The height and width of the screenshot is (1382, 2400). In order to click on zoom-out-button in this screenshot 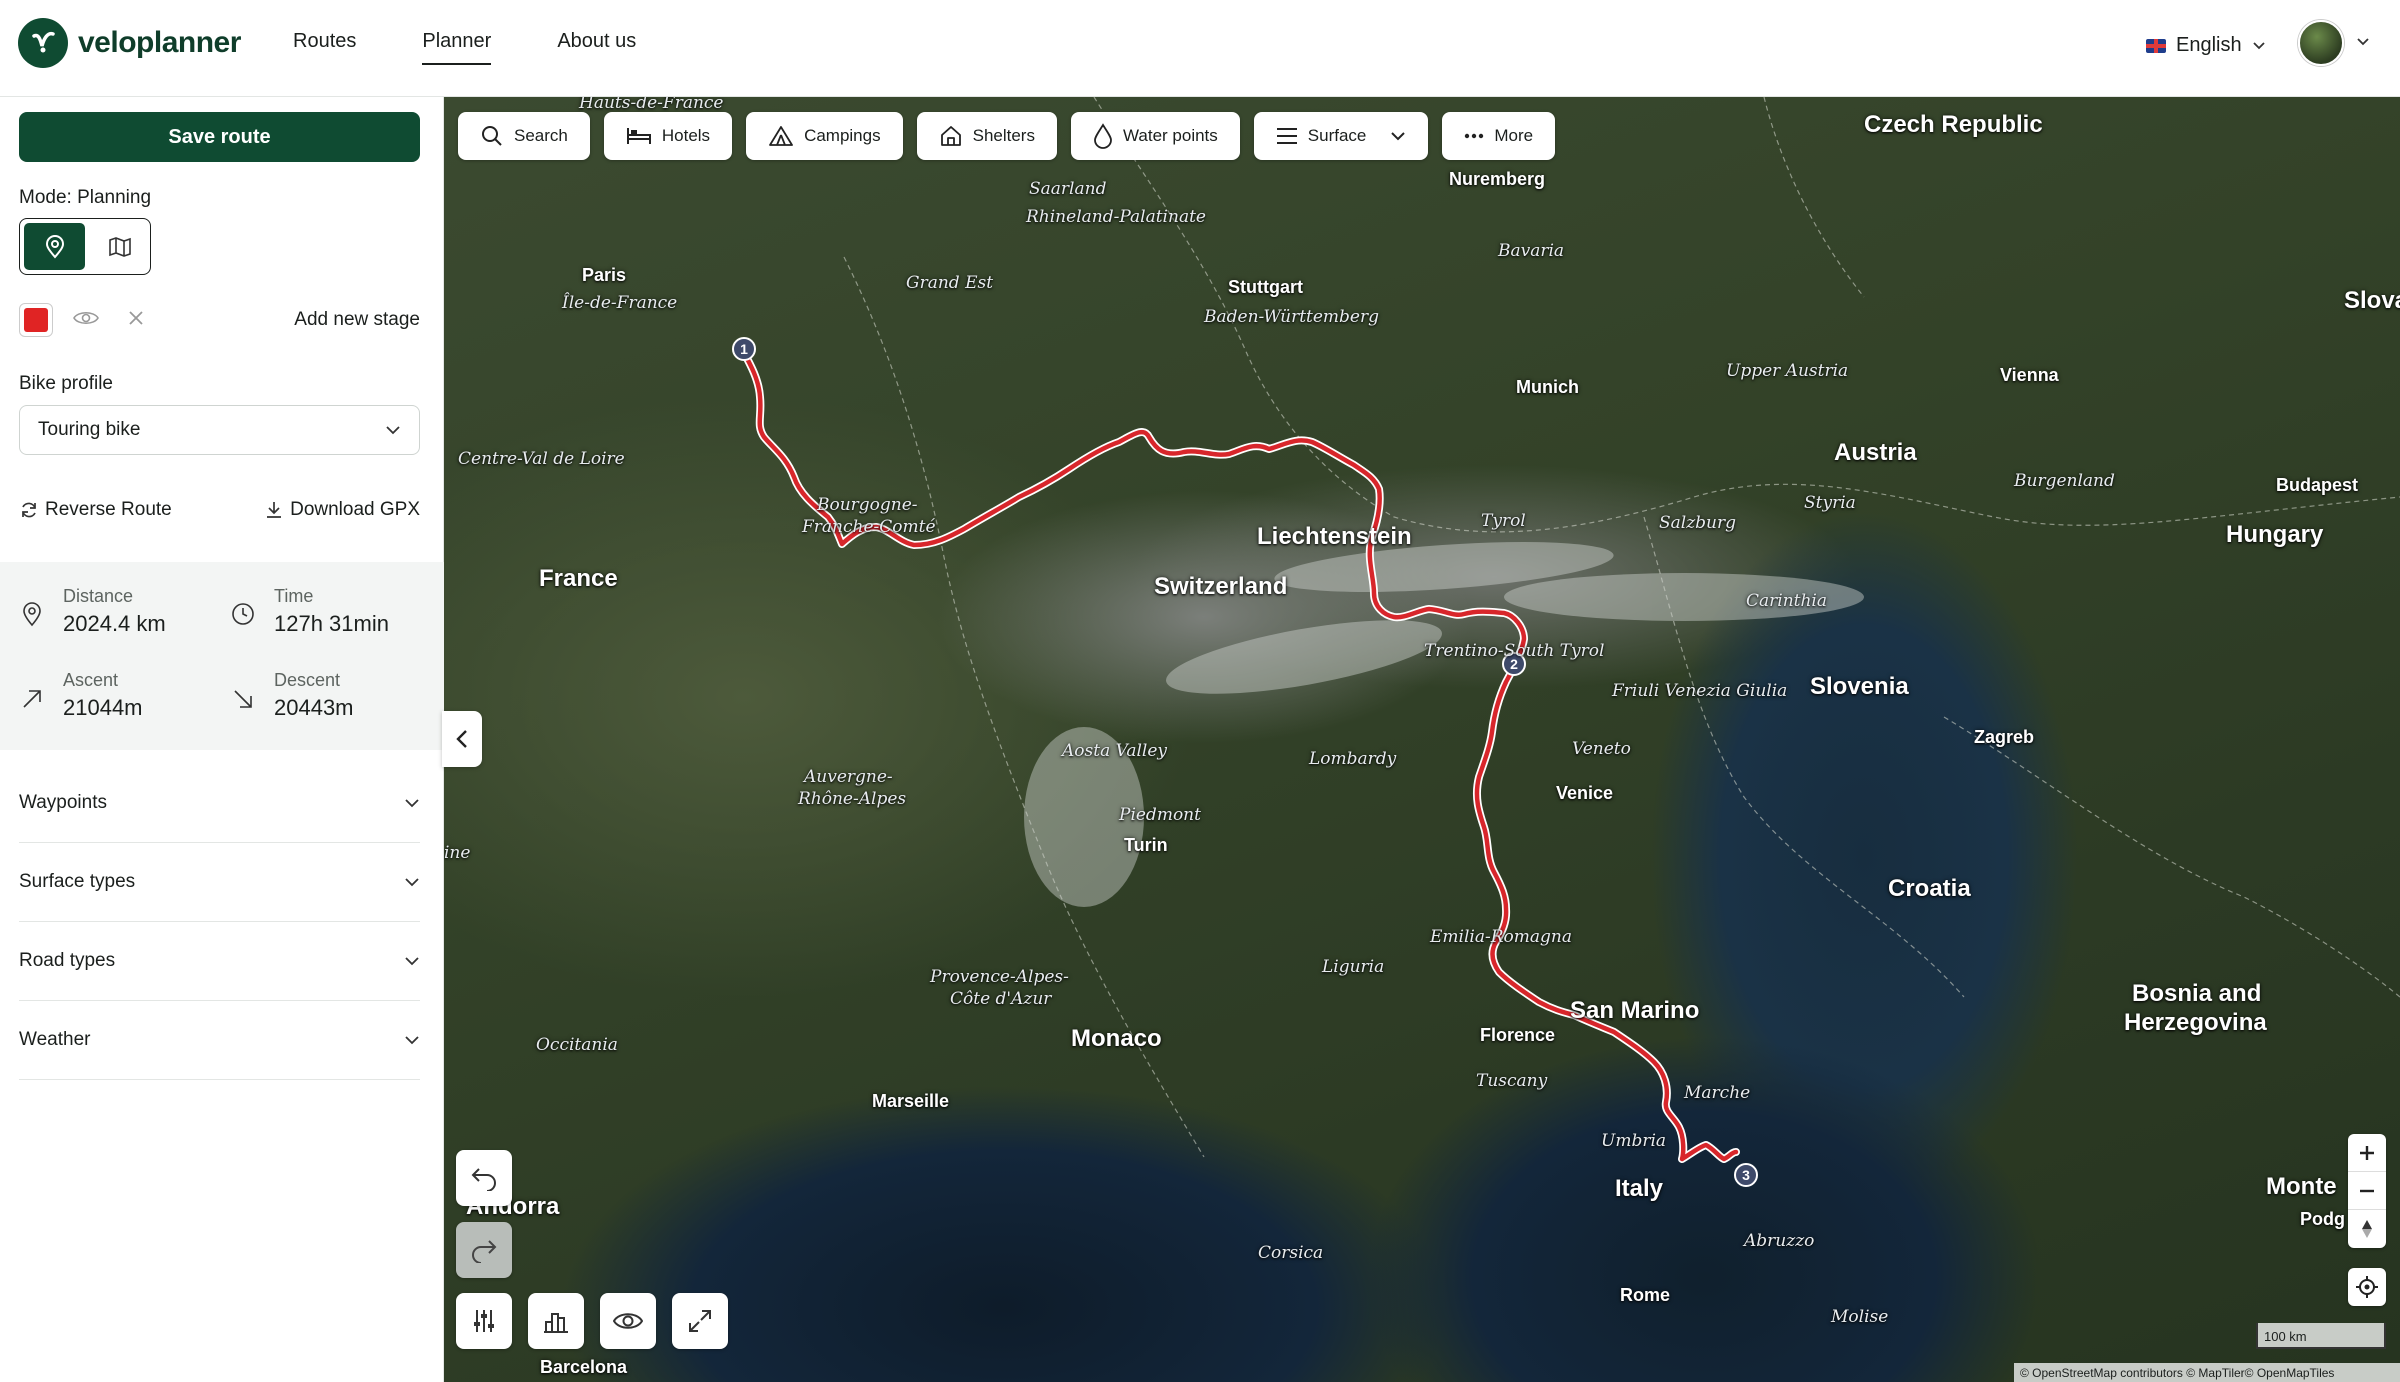, I will do `click(2367, 1191)`.